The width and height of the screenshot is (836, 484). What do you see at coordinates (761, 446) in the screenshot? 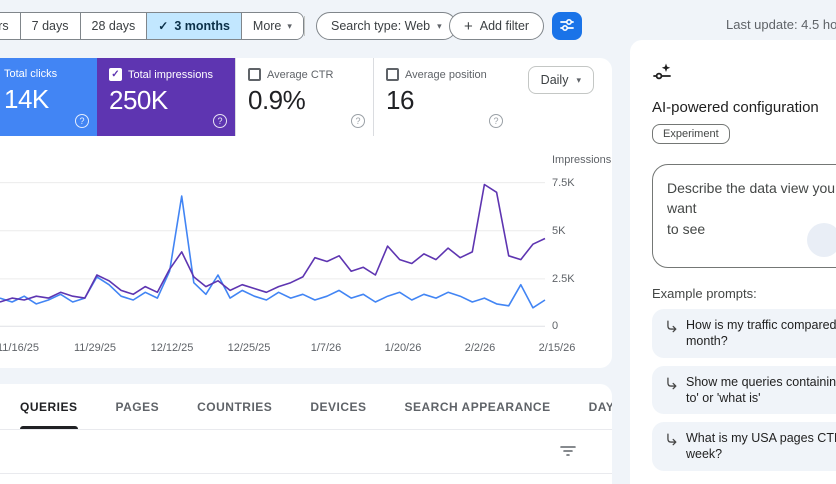
I see `prompt-text: What is my USA pages CTR last week?` at bounding box center [761, 446].